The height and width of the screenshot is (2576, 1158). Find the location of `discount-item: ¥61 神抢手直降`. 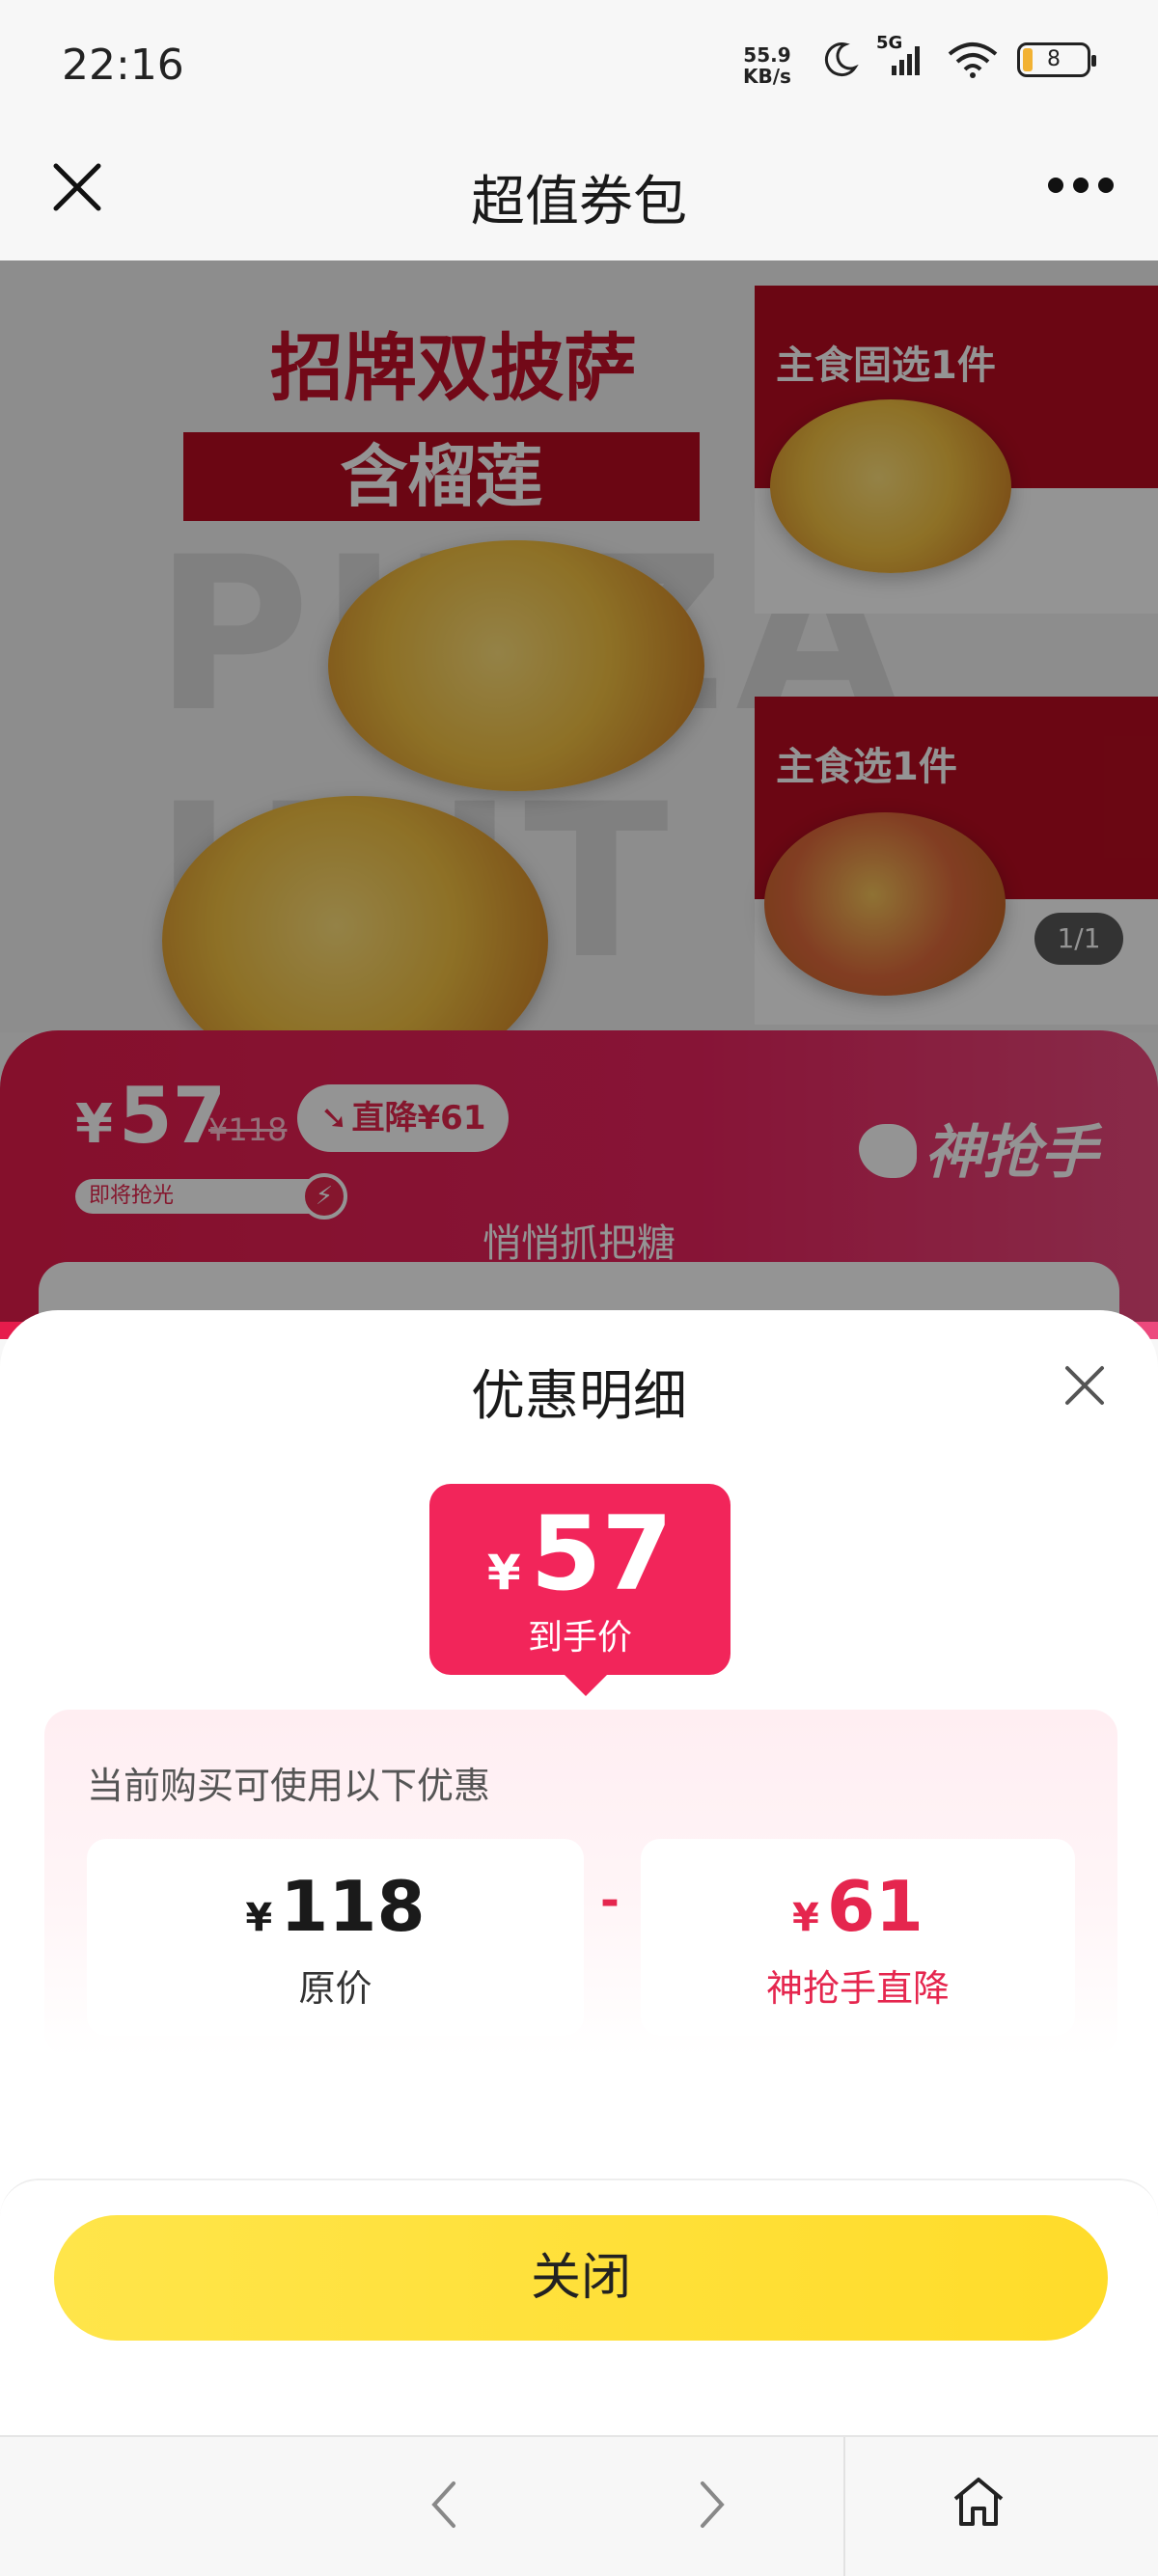

discount-item: ¥61 神抢手直降 is located at coordinates (858, 1937).